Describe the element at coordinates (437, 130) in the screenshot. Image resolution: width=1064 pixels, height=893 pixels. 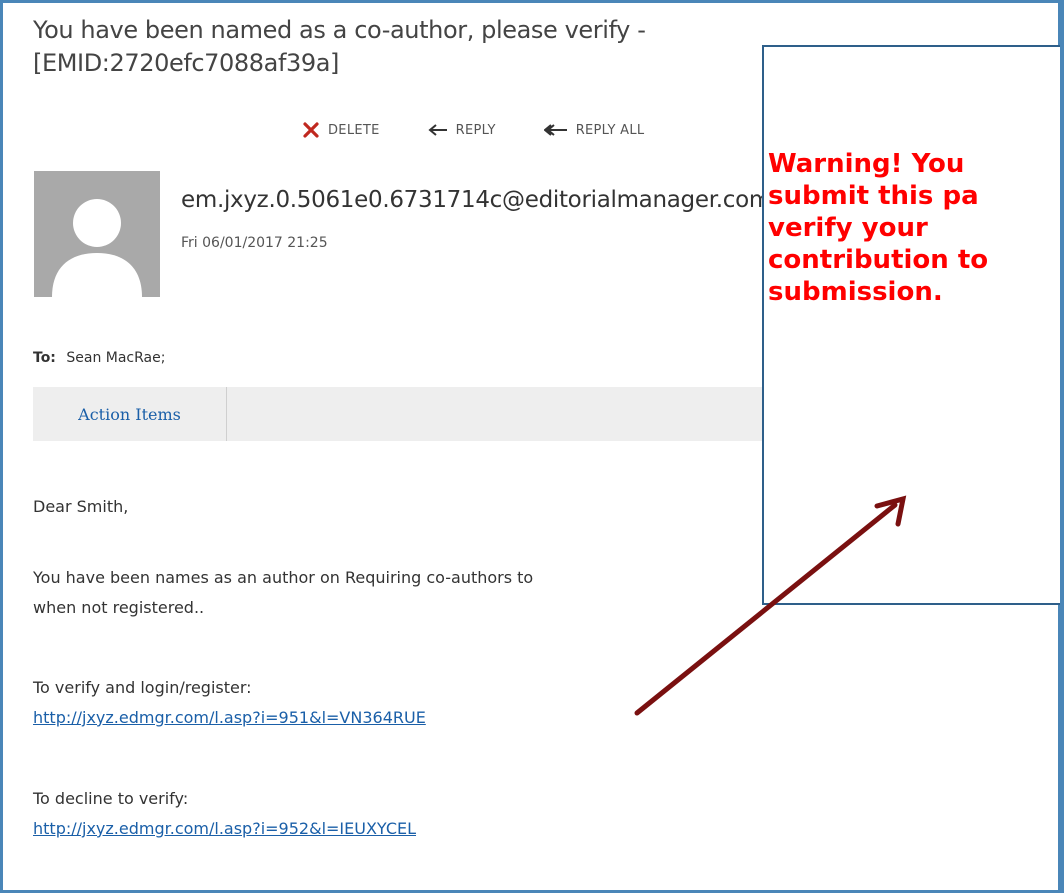
I see `reply-arrow-icon` at that location.